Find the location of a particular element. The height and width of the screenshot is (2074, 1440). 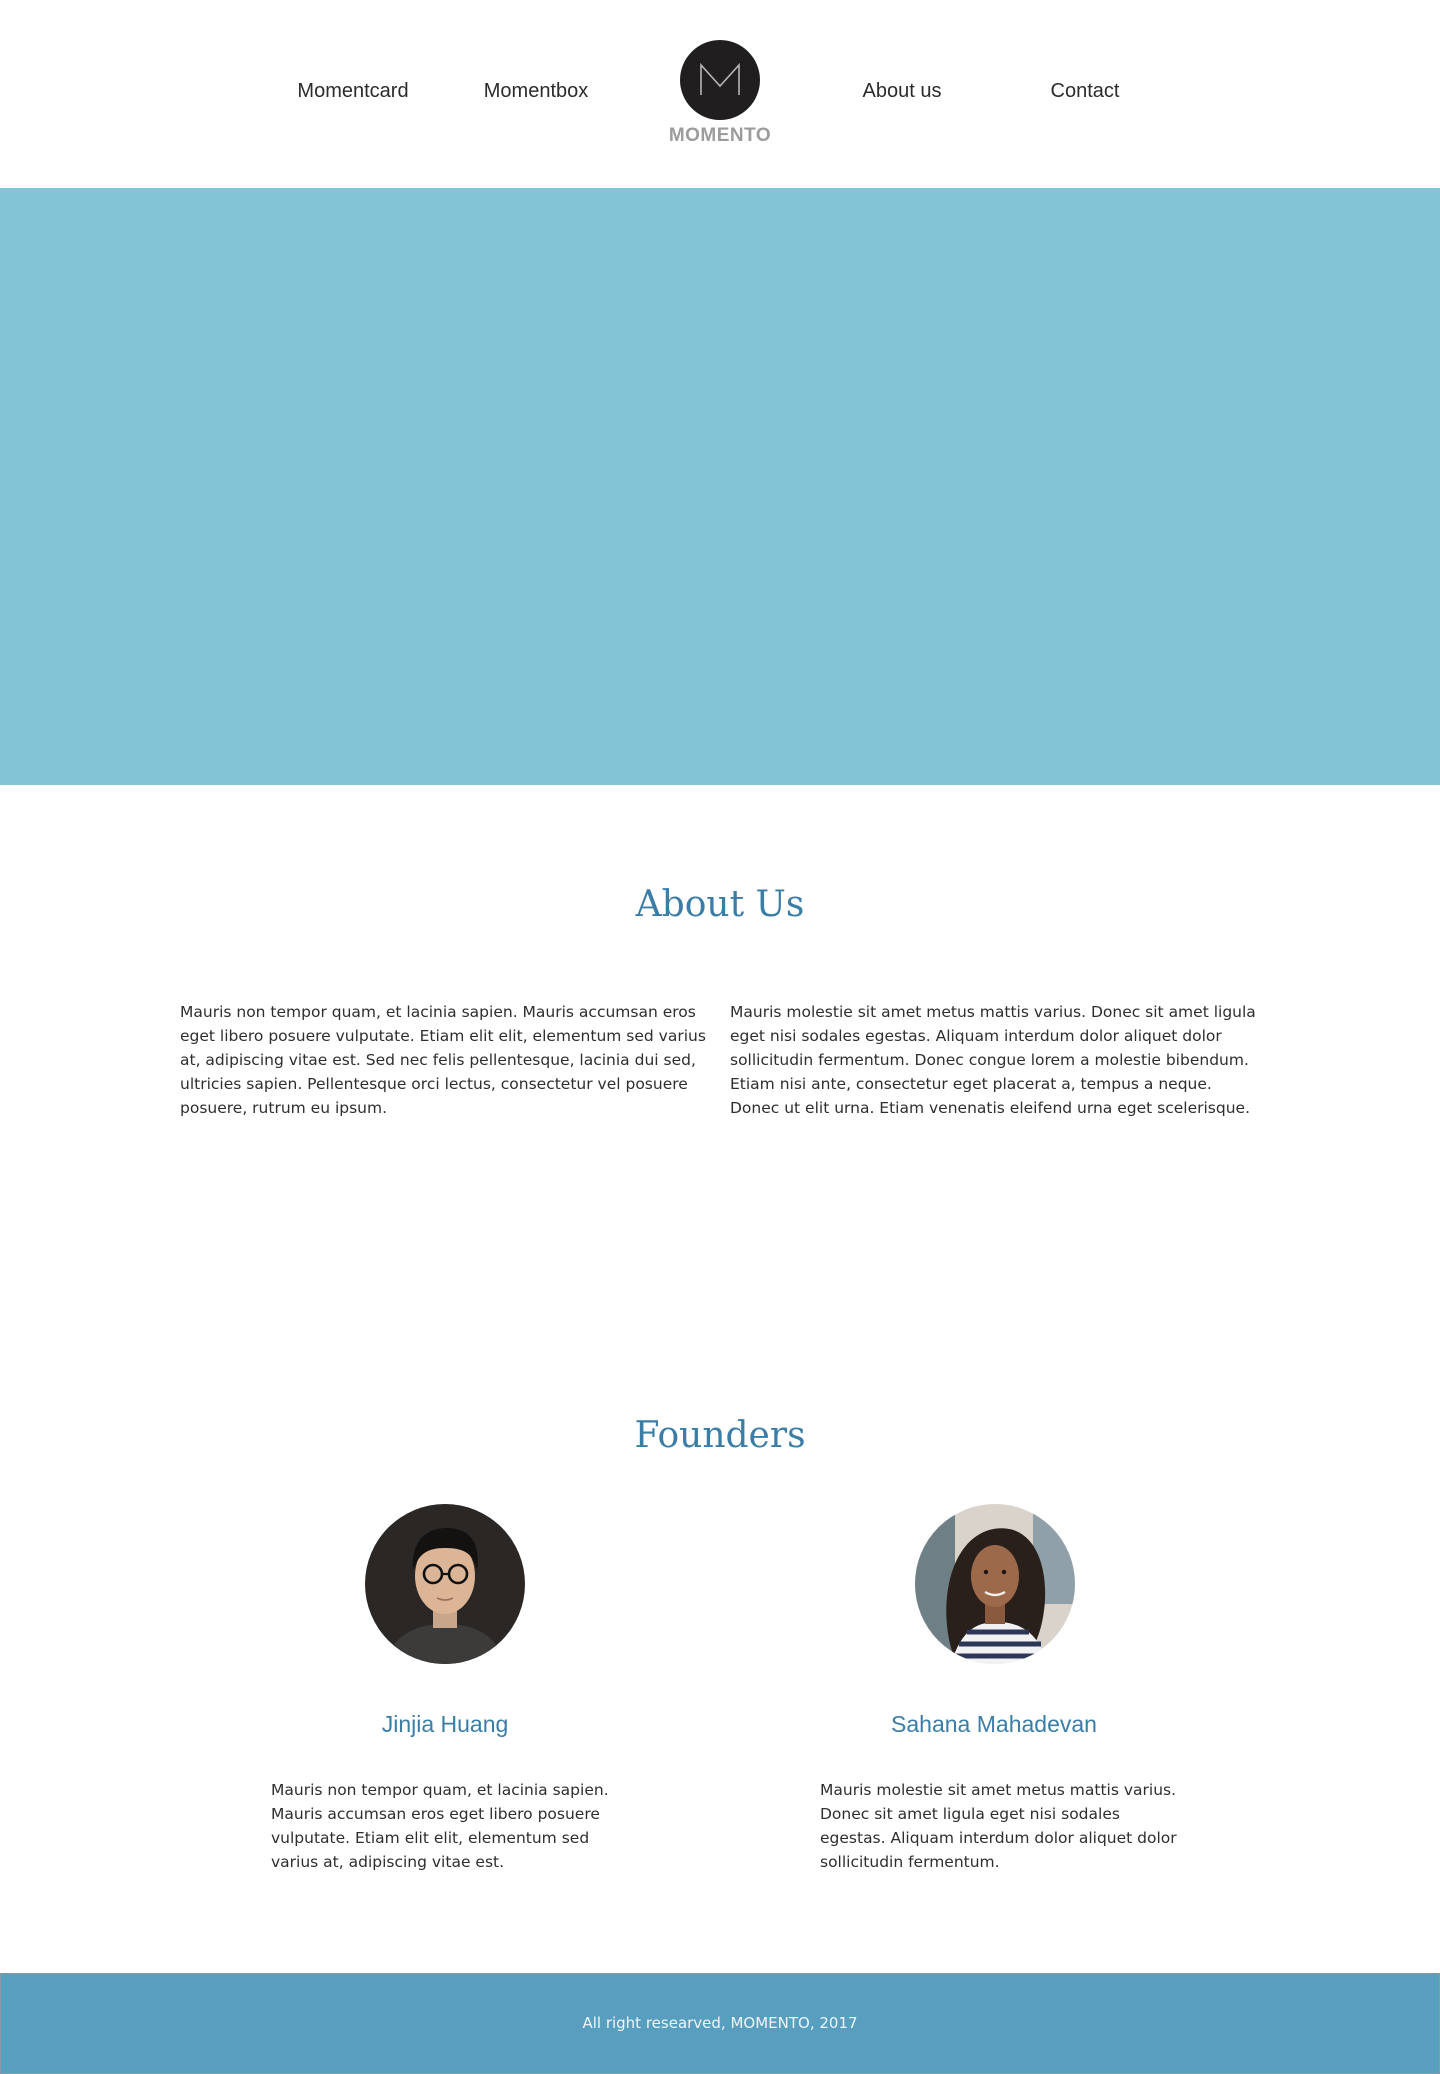

founder-avatar-sahana is located at coordinates (995, 1584).